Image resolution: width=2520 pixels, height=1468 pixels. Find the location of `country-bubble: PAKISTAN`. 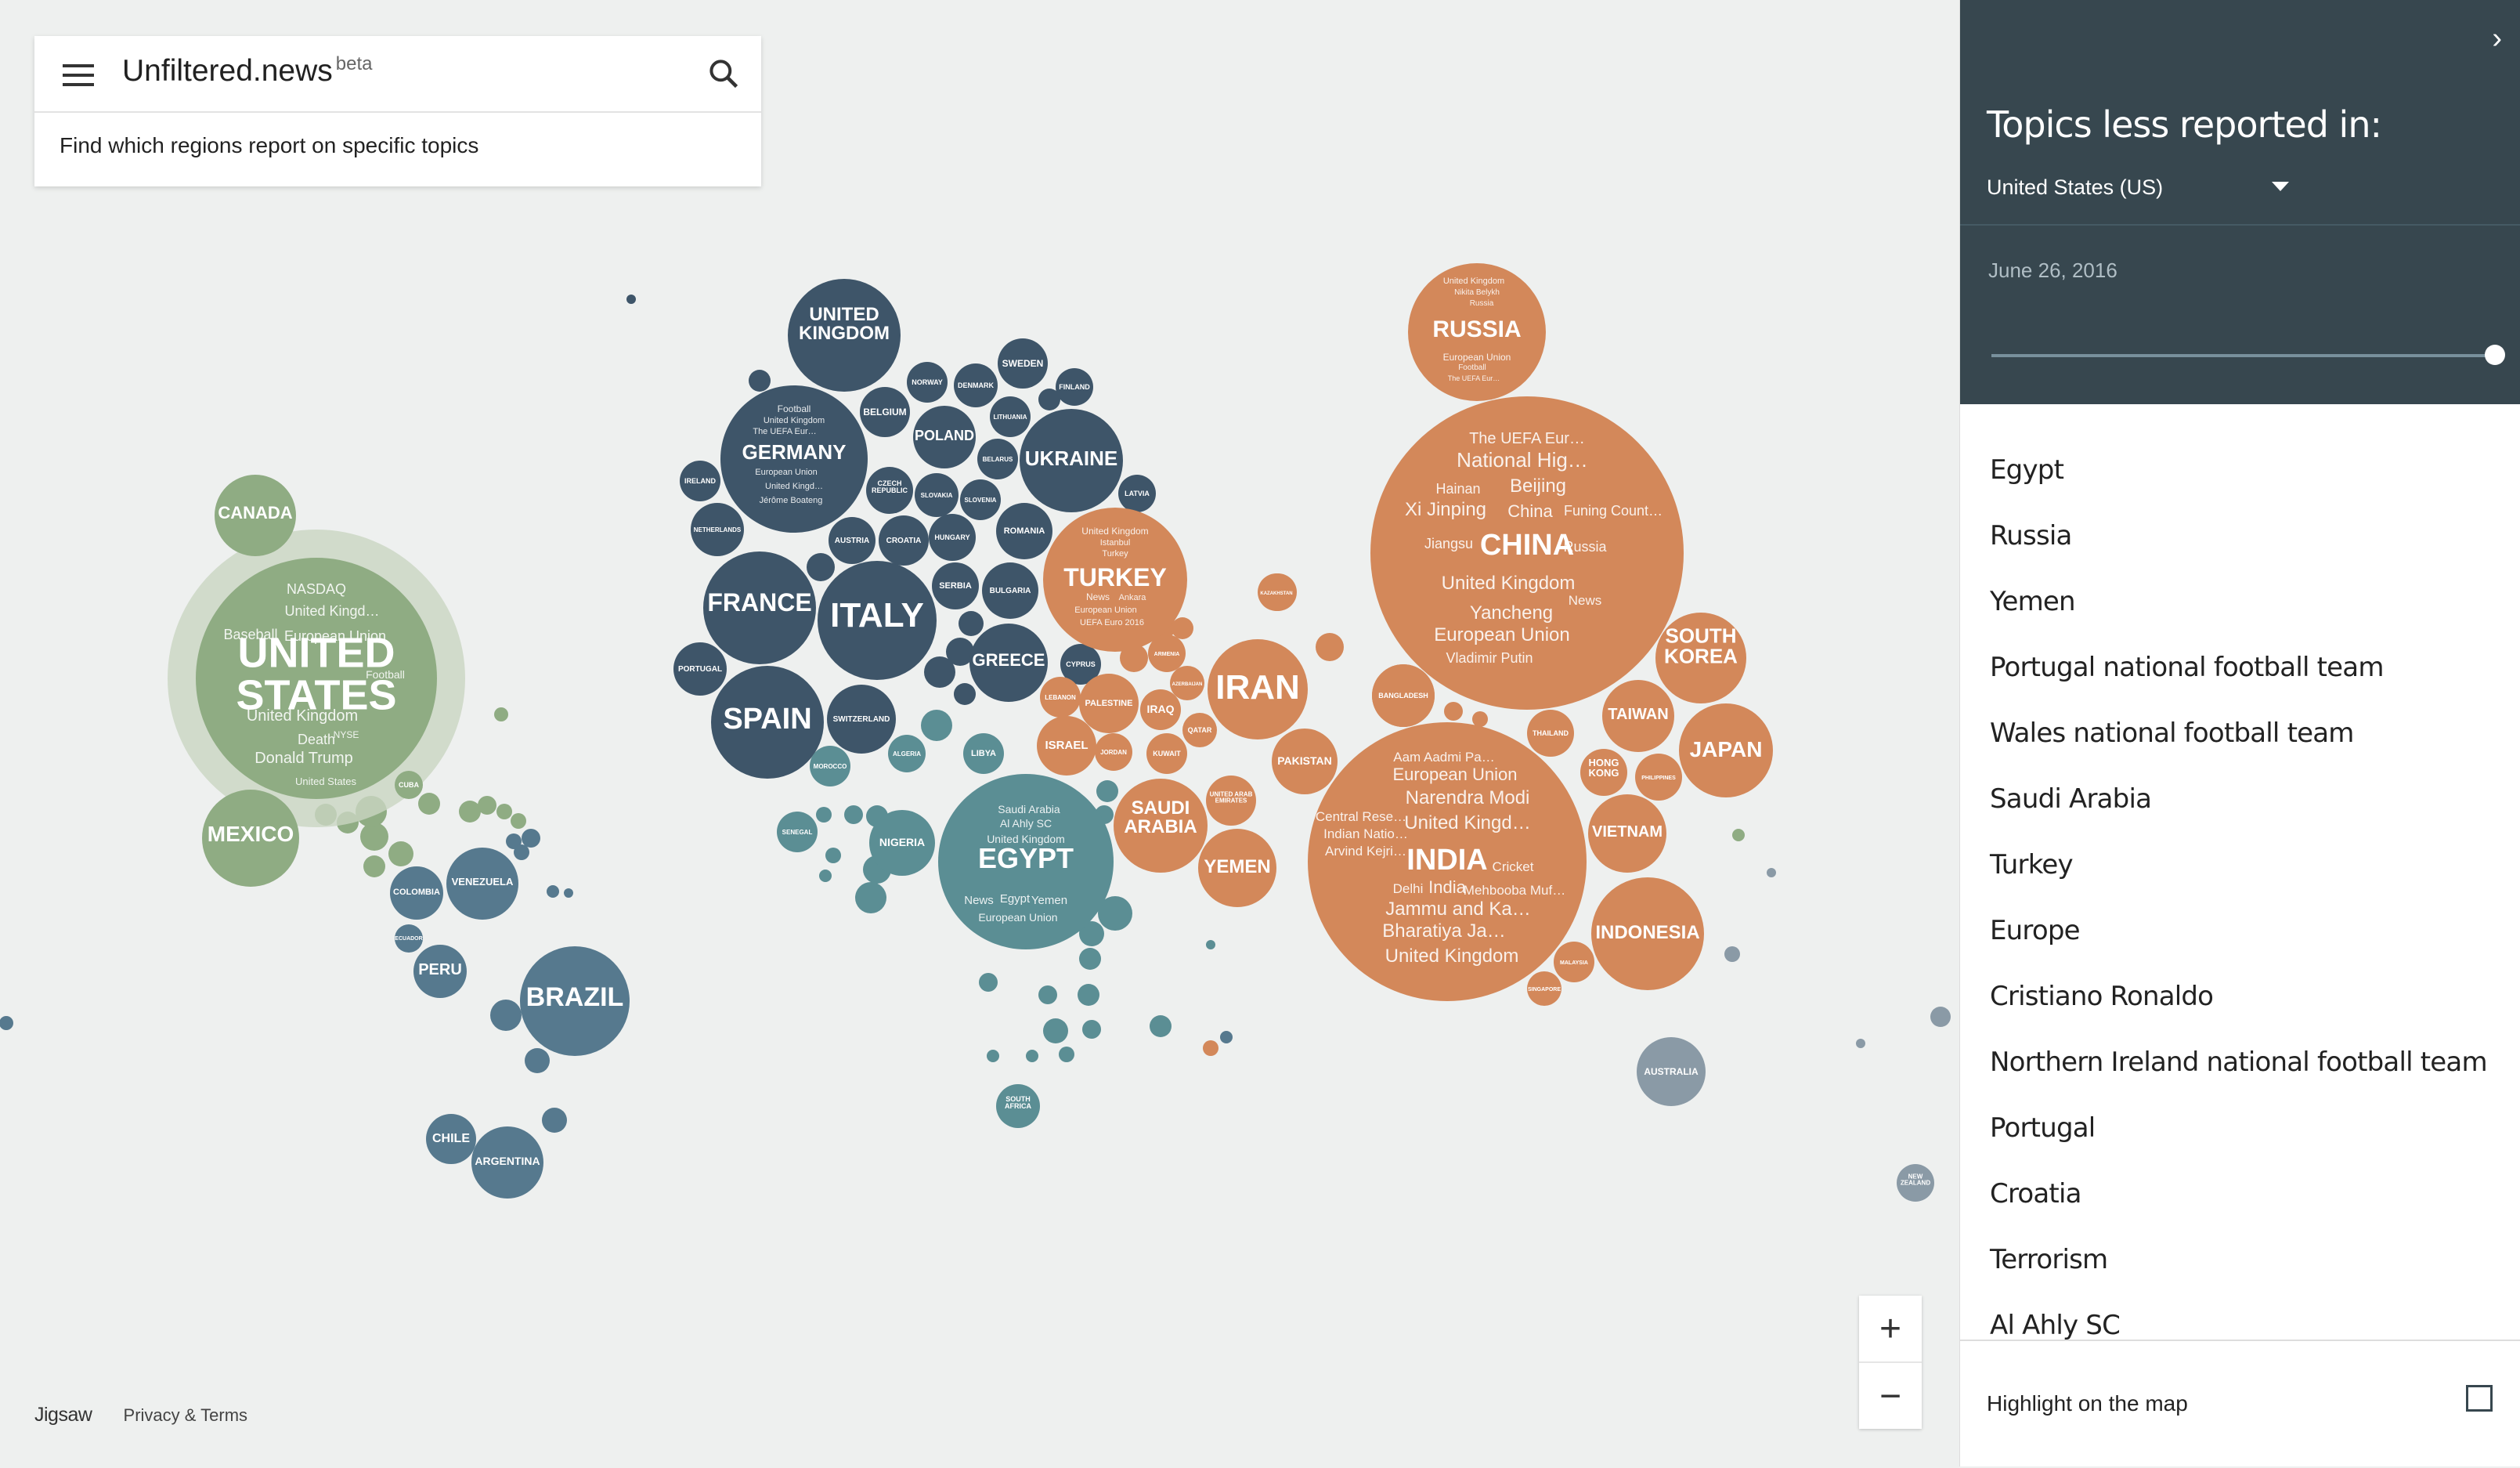

country-bubble: PAKISTAN is located at coordinates (1305, 762).